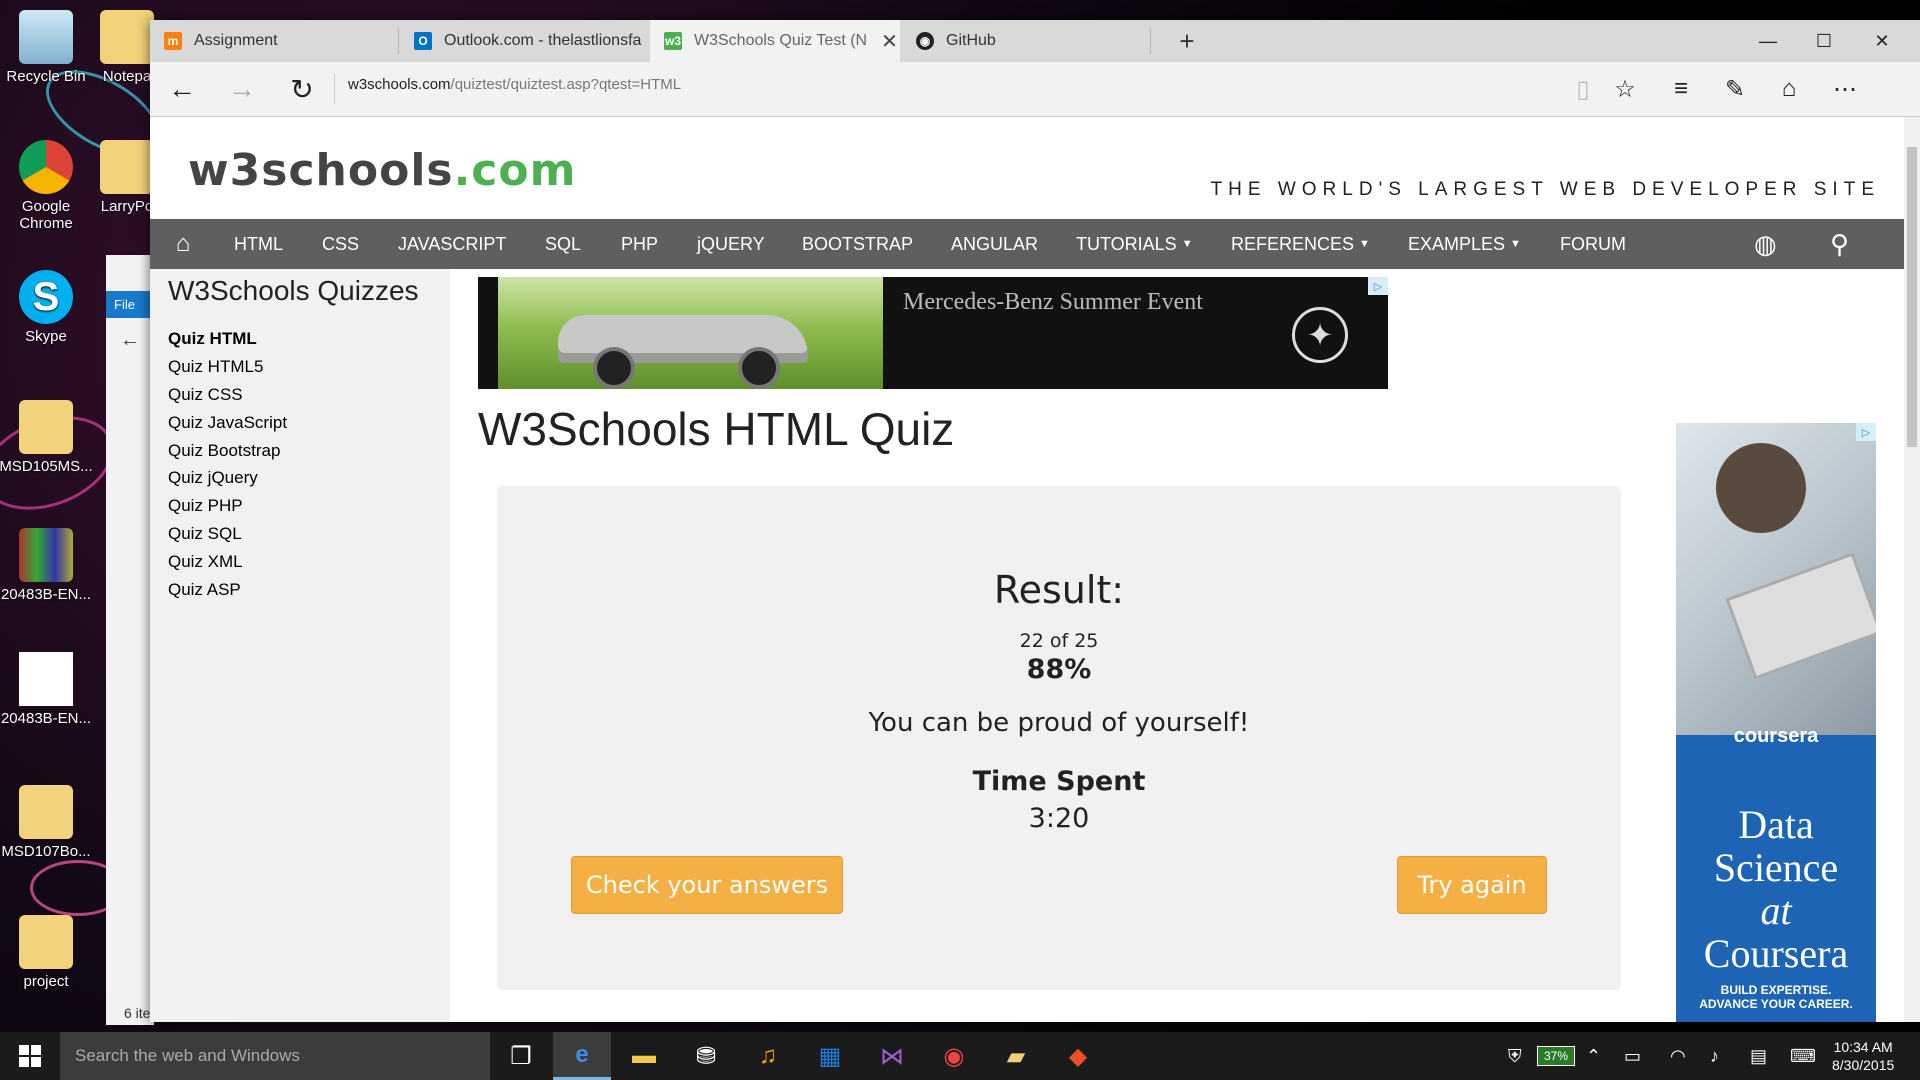 Image resolution: width=1920 pixels, height=1080 pixels. I want to click on tab-outlook: O Outlook.com - thelastlionsfa, so click(525, 41).